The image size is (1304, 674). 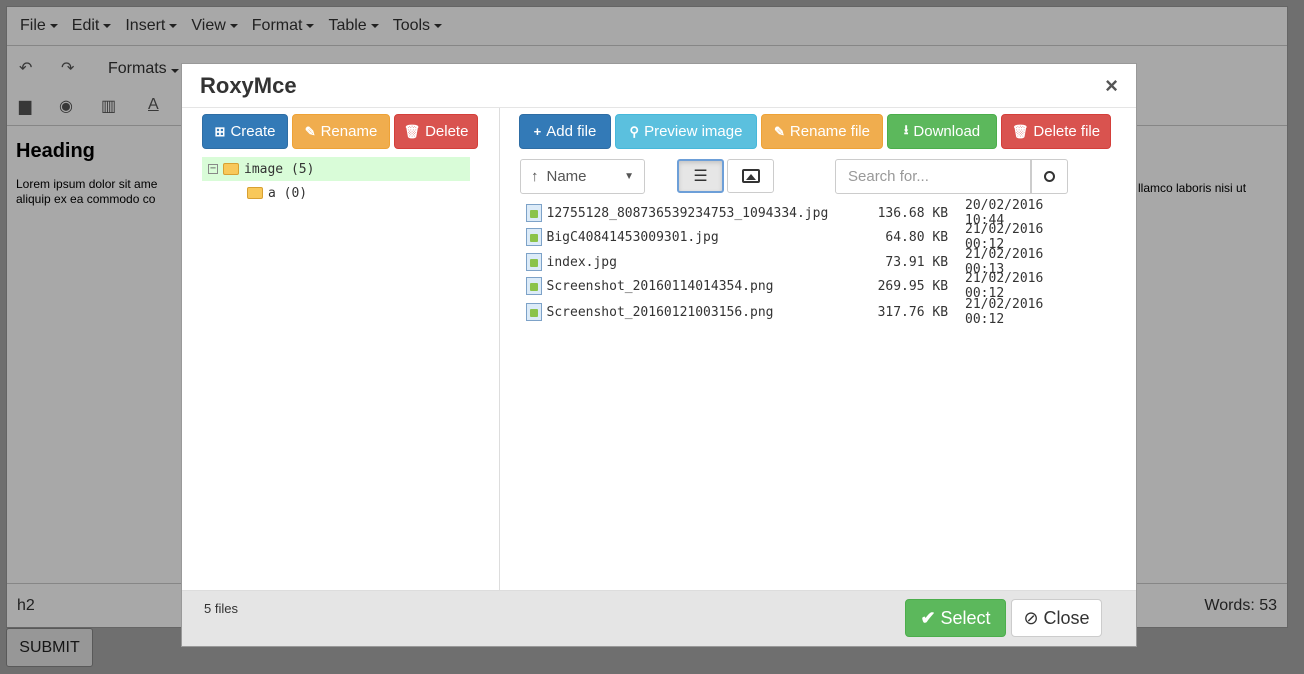 What do you see at coordinates (659, 86) in the screenshot?
I see `dialog-header: RoxyMce ×` at bounding box center [659, 86].